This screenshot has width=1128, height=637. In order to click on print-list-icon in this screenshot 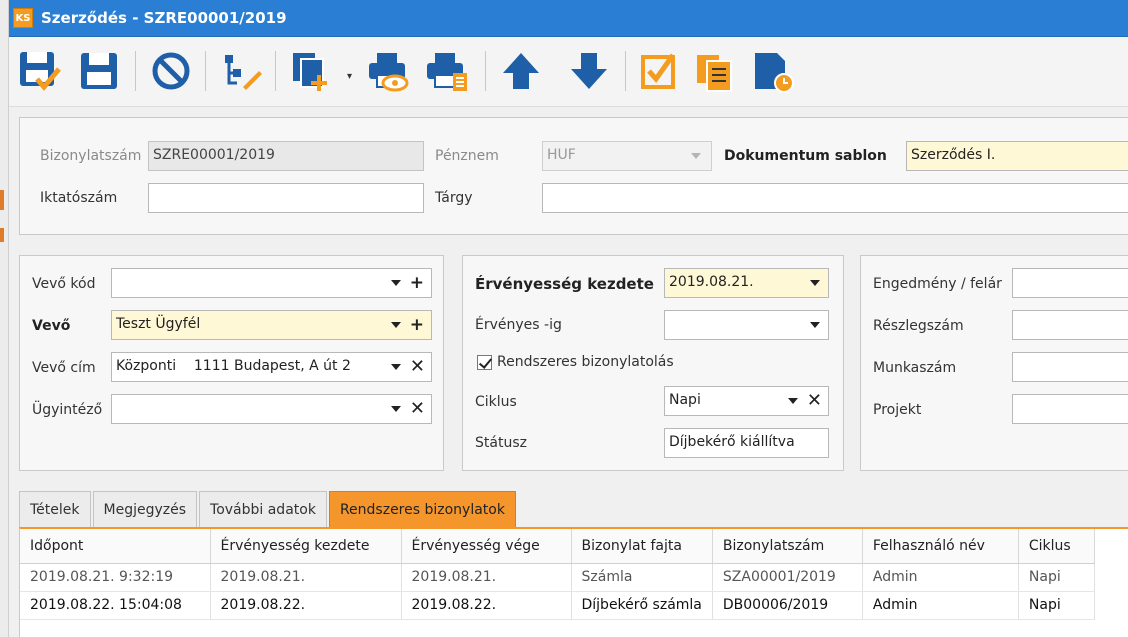, I will do `click(447, 72)`.